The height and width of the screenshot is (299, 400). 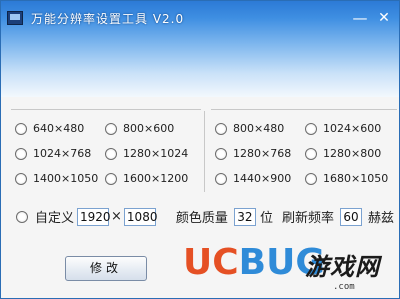 I want to click on radio-label: 1440×900, so click(x=262, y=178).